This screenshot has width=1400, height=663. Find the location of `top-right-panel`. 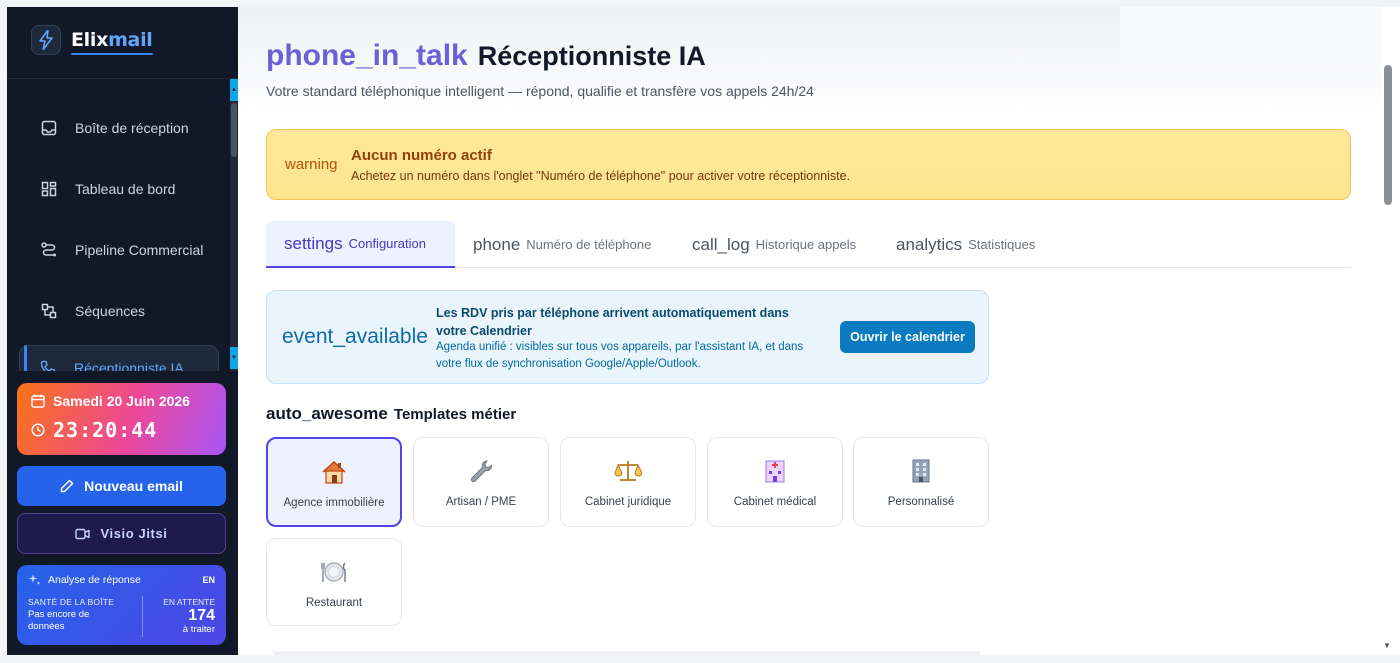

top-right-panel is located at coordinates (1250, 36).